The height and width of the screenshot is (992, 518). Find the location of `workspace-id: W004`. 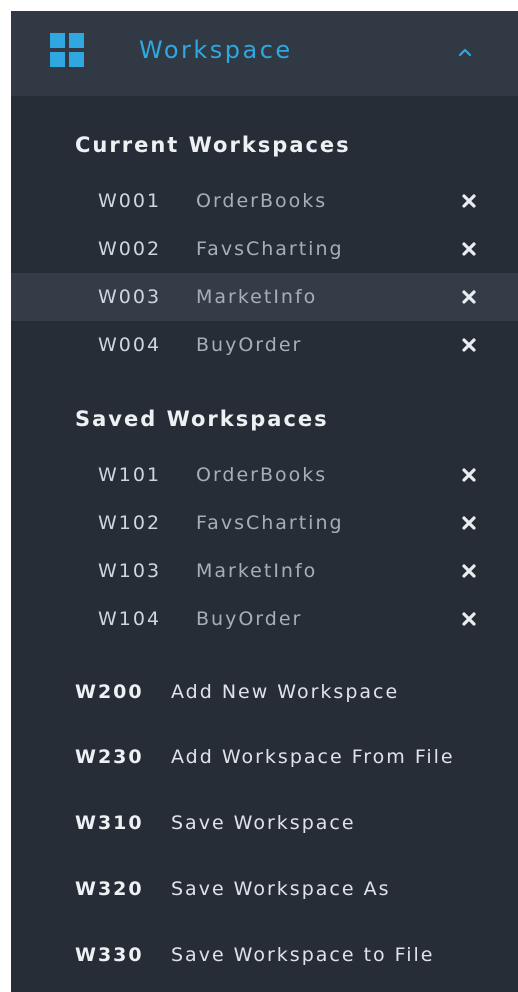

workspace-id: W004 is located at coordinates (130, 345).